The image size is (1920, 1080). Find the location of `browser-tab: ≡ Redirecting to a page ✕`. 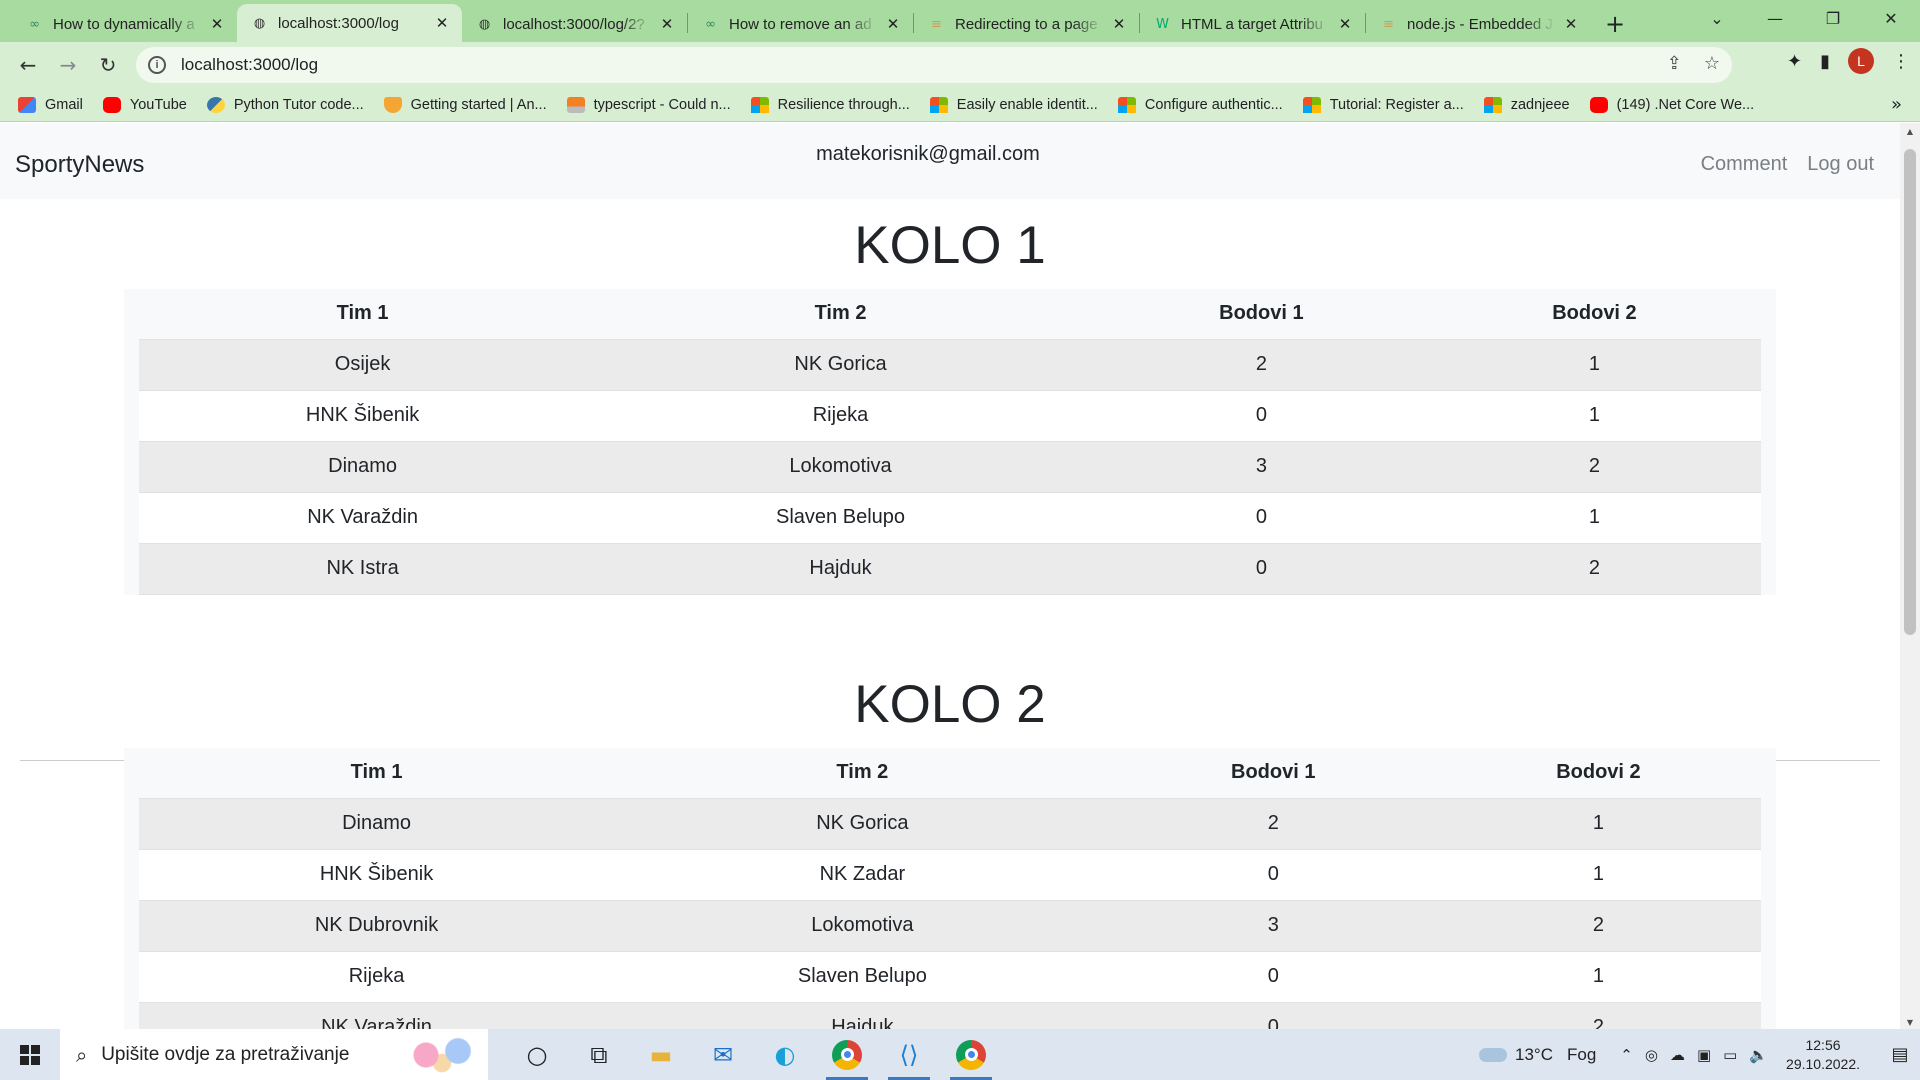

browser-tab: ≡ Redirecting to a page ✕ is located at coordinates (1026, 24).